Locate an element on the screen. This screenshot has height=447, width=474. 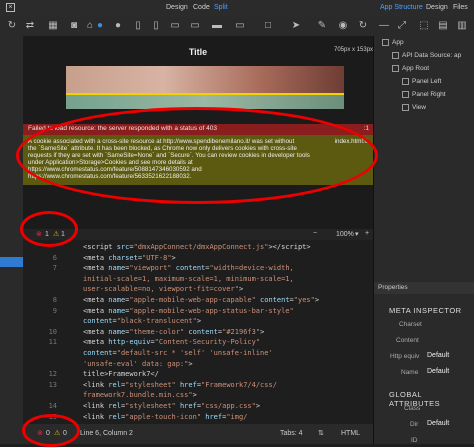
zoom-level: 100% is located at coordinates (345, 234).